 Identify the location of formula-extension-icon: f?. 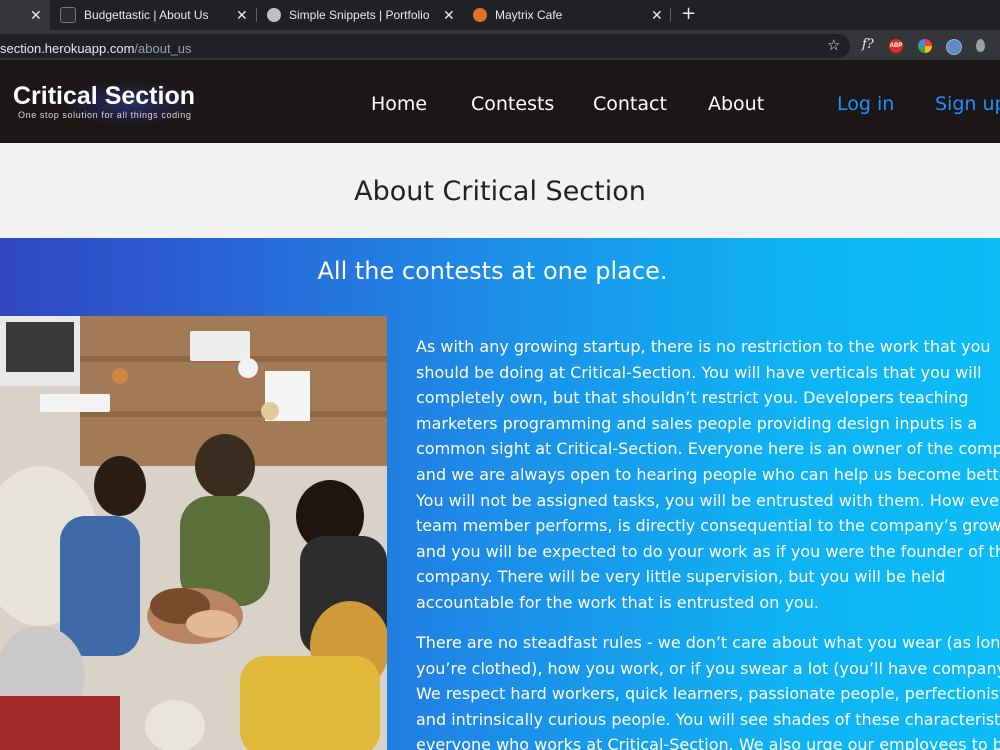
(868, 44).